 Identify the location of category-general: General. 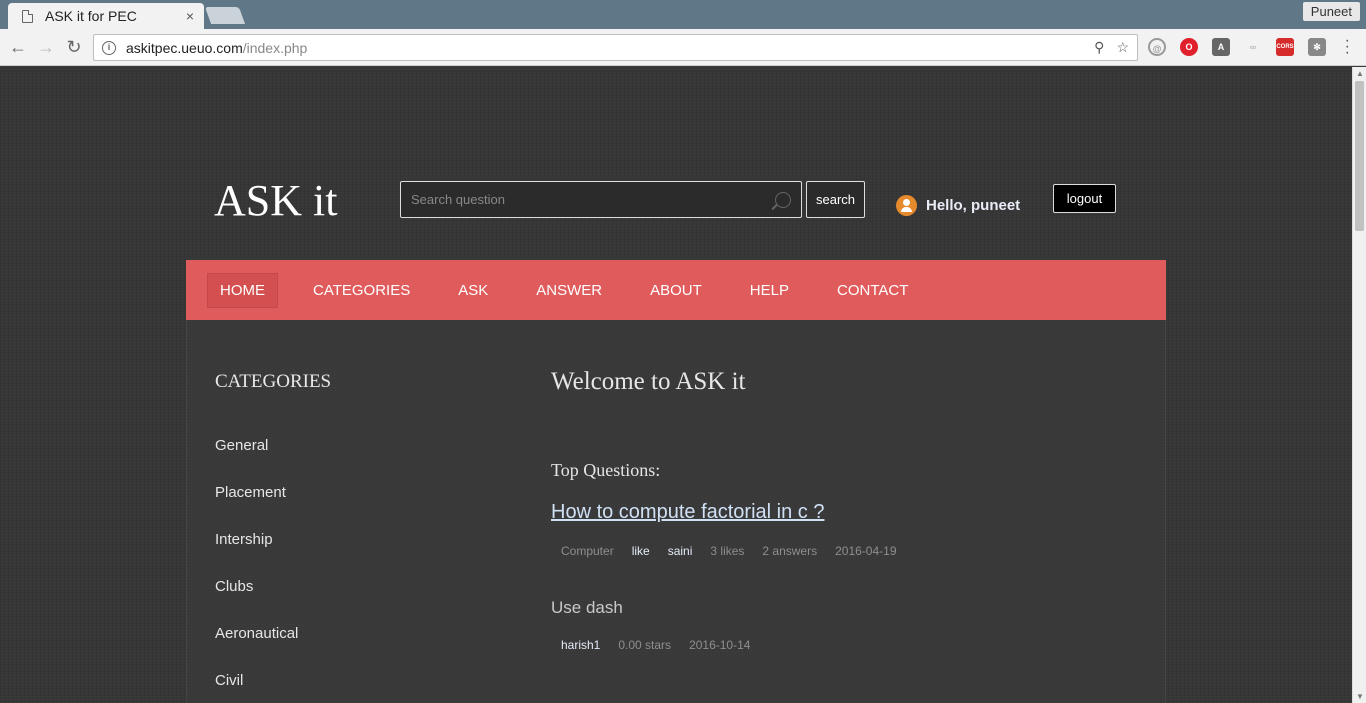
(256, 460).